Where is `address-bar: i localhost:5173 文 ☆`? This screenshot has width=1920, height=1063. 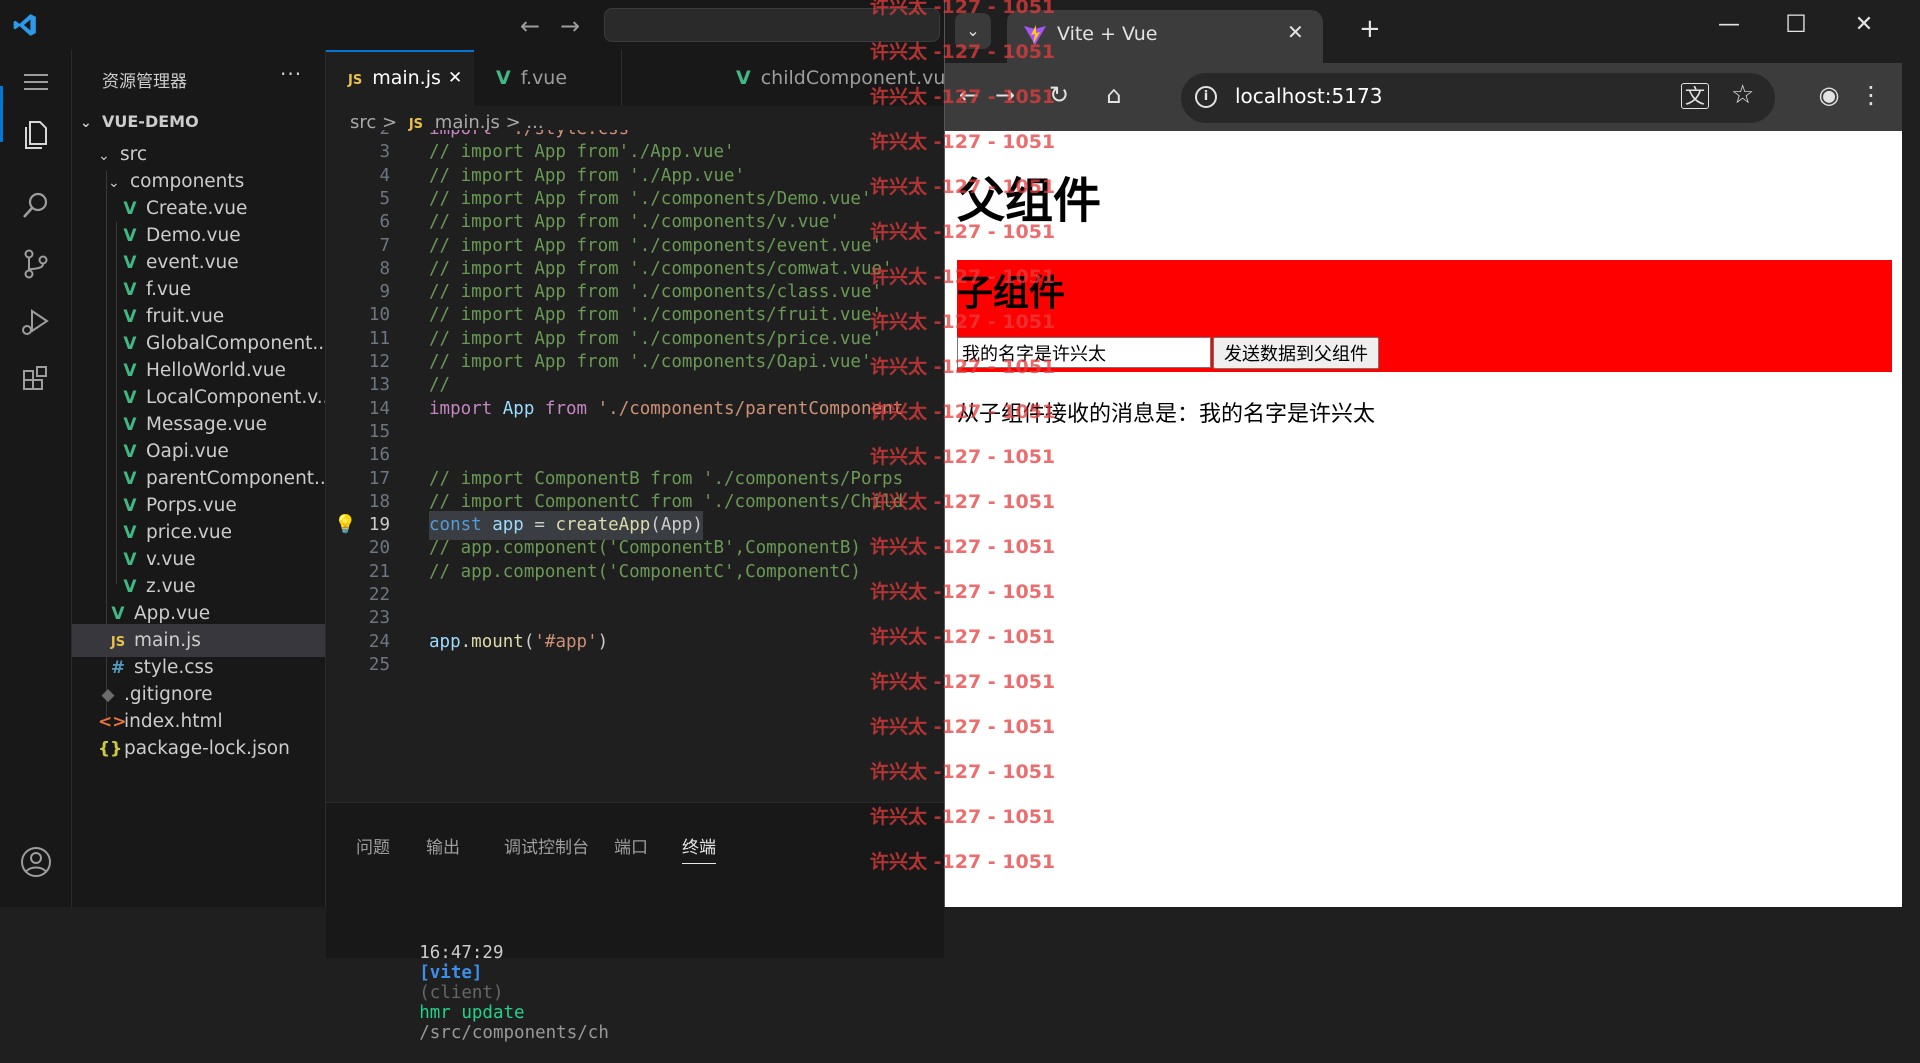 address-bar: i localhost:5173 文 ☆ is located at coordinates (1478, 98).